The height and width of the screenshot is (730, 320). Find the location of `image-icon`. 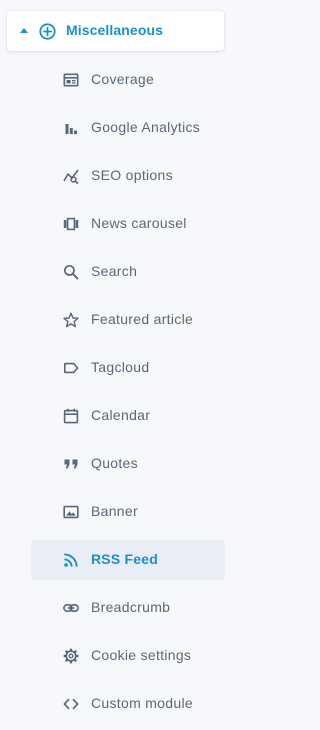

image-icon is located at coordinates (71, 512).